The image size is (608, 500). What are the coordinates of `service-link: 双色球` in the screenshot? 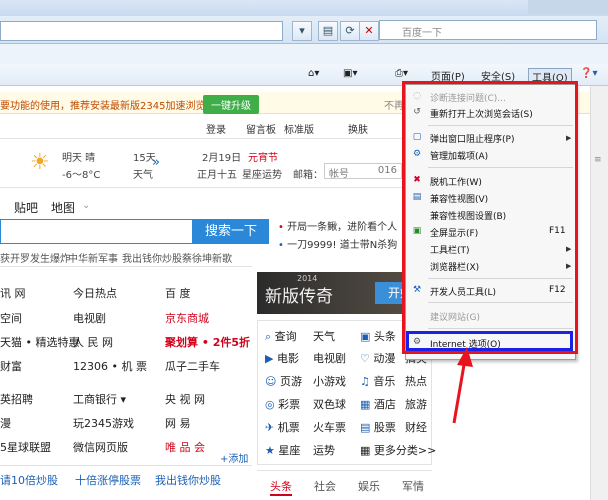 It's located at (329, 404).